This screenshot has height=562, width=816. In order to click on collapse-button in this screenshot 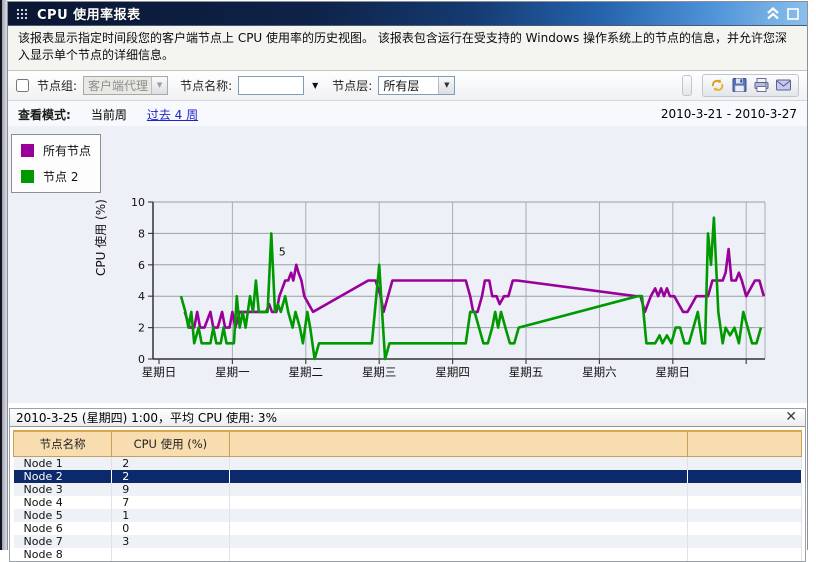, I will do `click(773, 13)`.